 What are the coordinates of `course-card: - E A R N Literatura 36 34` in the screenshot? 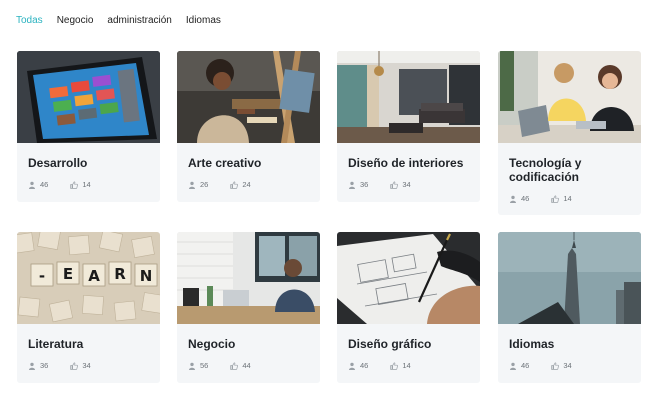 It's located at (88, 307).